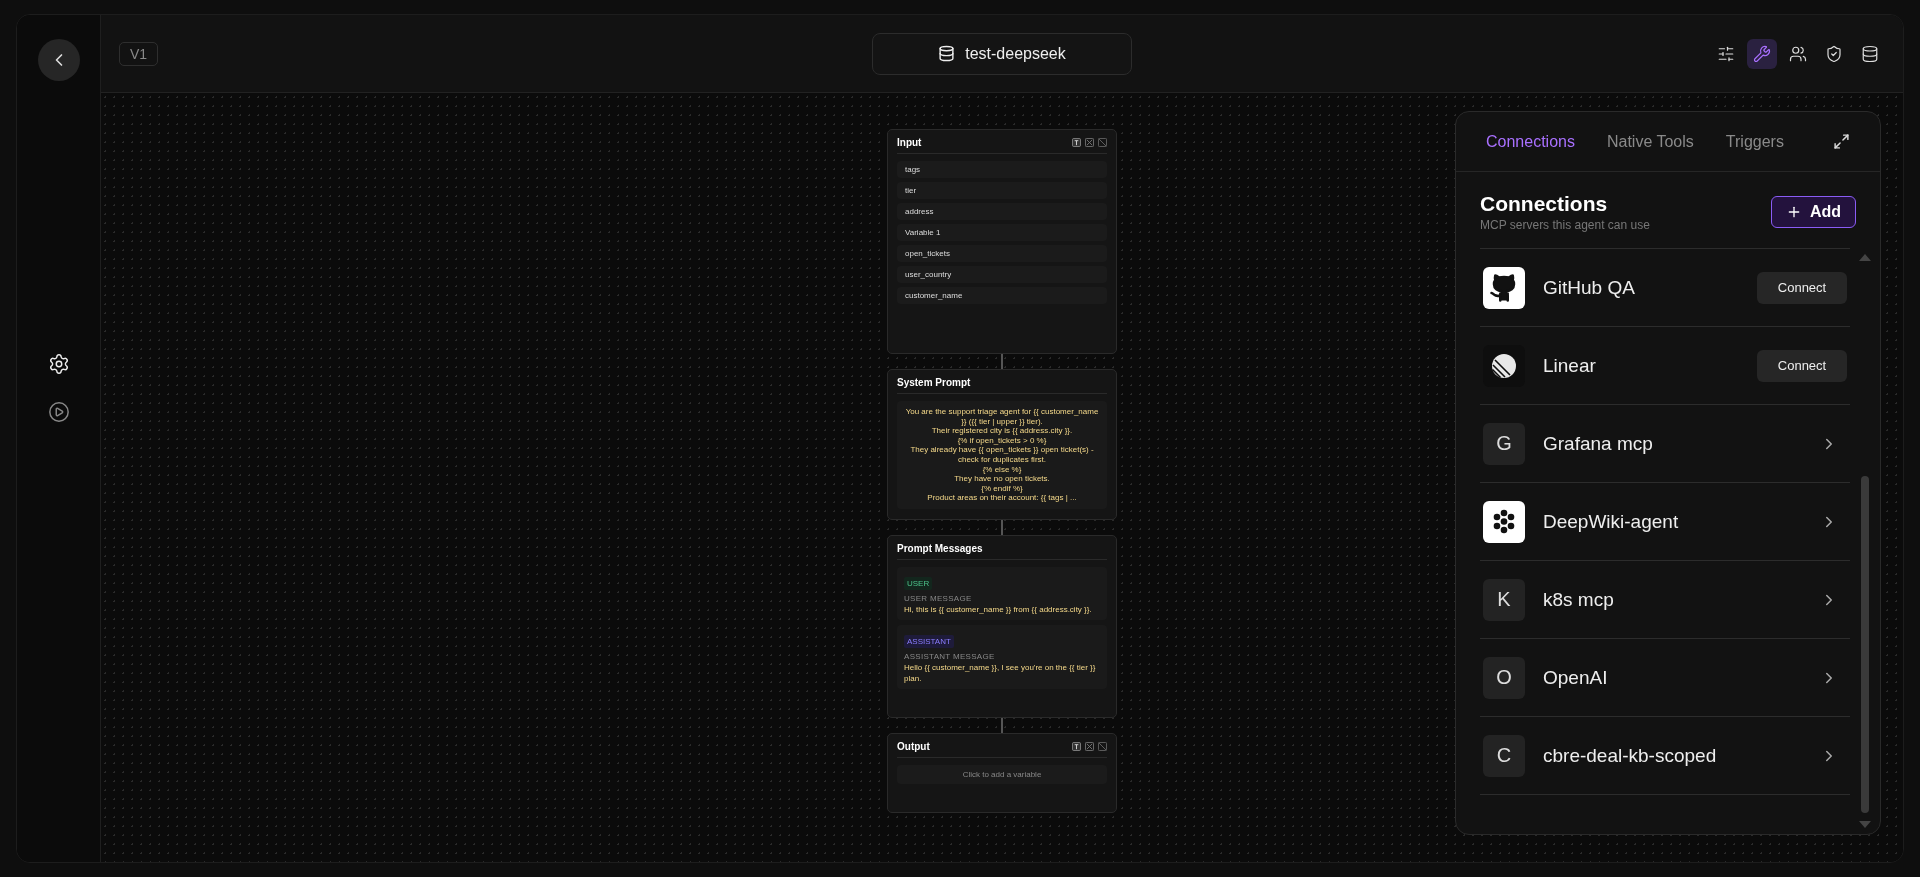  Describe the element at coordinates (1544, 204) in the screenshot. I see `panel-title: Connections` at that location.